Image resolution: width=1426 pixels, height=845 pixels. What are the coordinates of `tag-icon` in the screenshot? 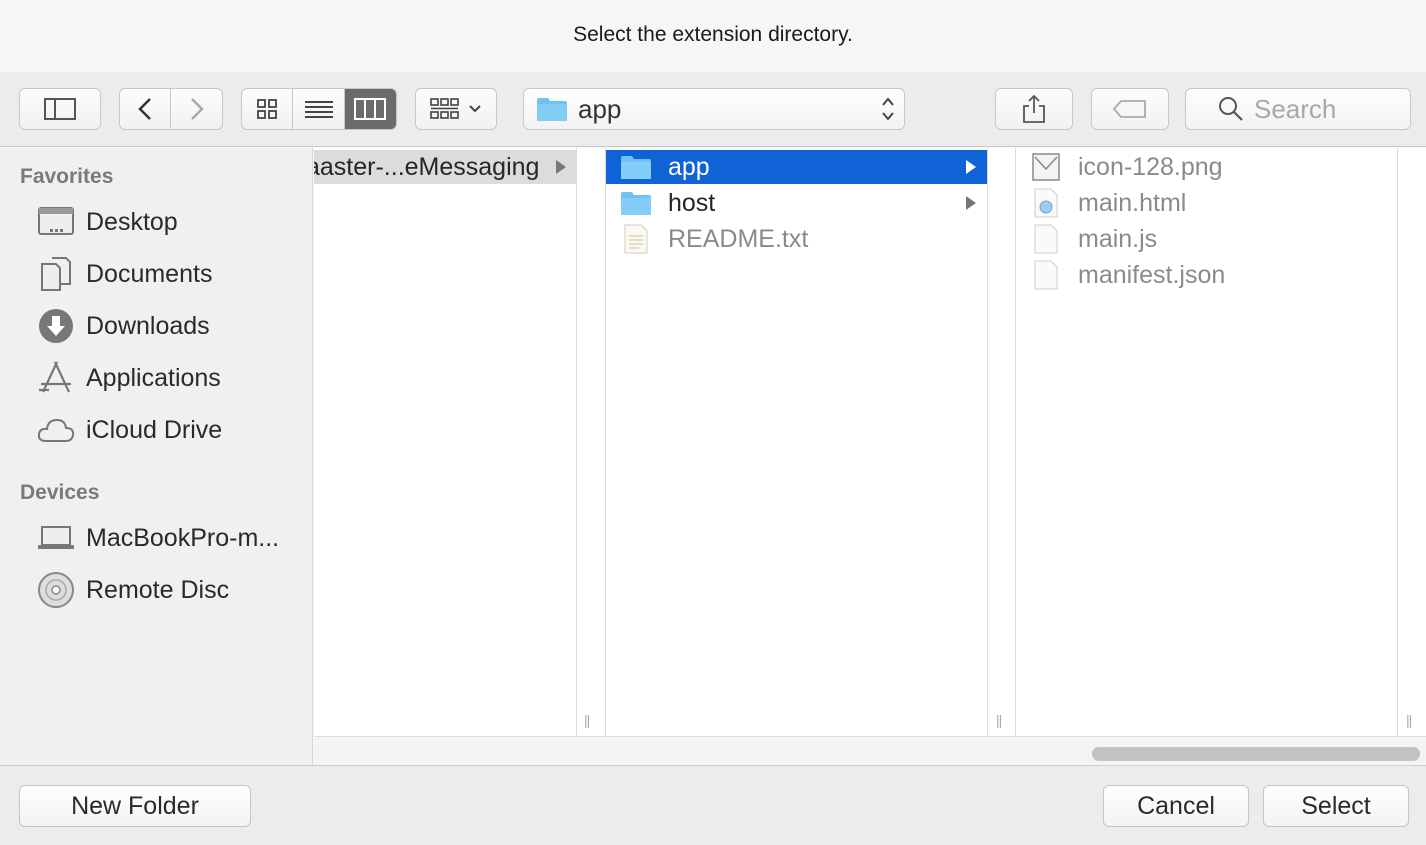 It's located at (1129, 109).